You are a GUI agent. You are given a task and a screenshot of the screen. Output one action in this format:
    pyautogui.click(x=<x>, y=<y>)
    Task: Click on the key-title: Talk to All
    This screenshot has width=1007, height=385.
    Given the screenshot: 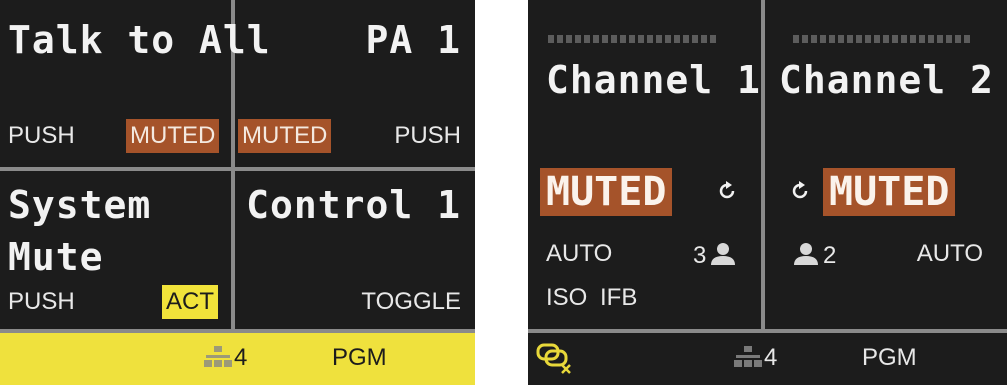 What is the action you would take?
    pyautogui.click(x=139, y=40)
    